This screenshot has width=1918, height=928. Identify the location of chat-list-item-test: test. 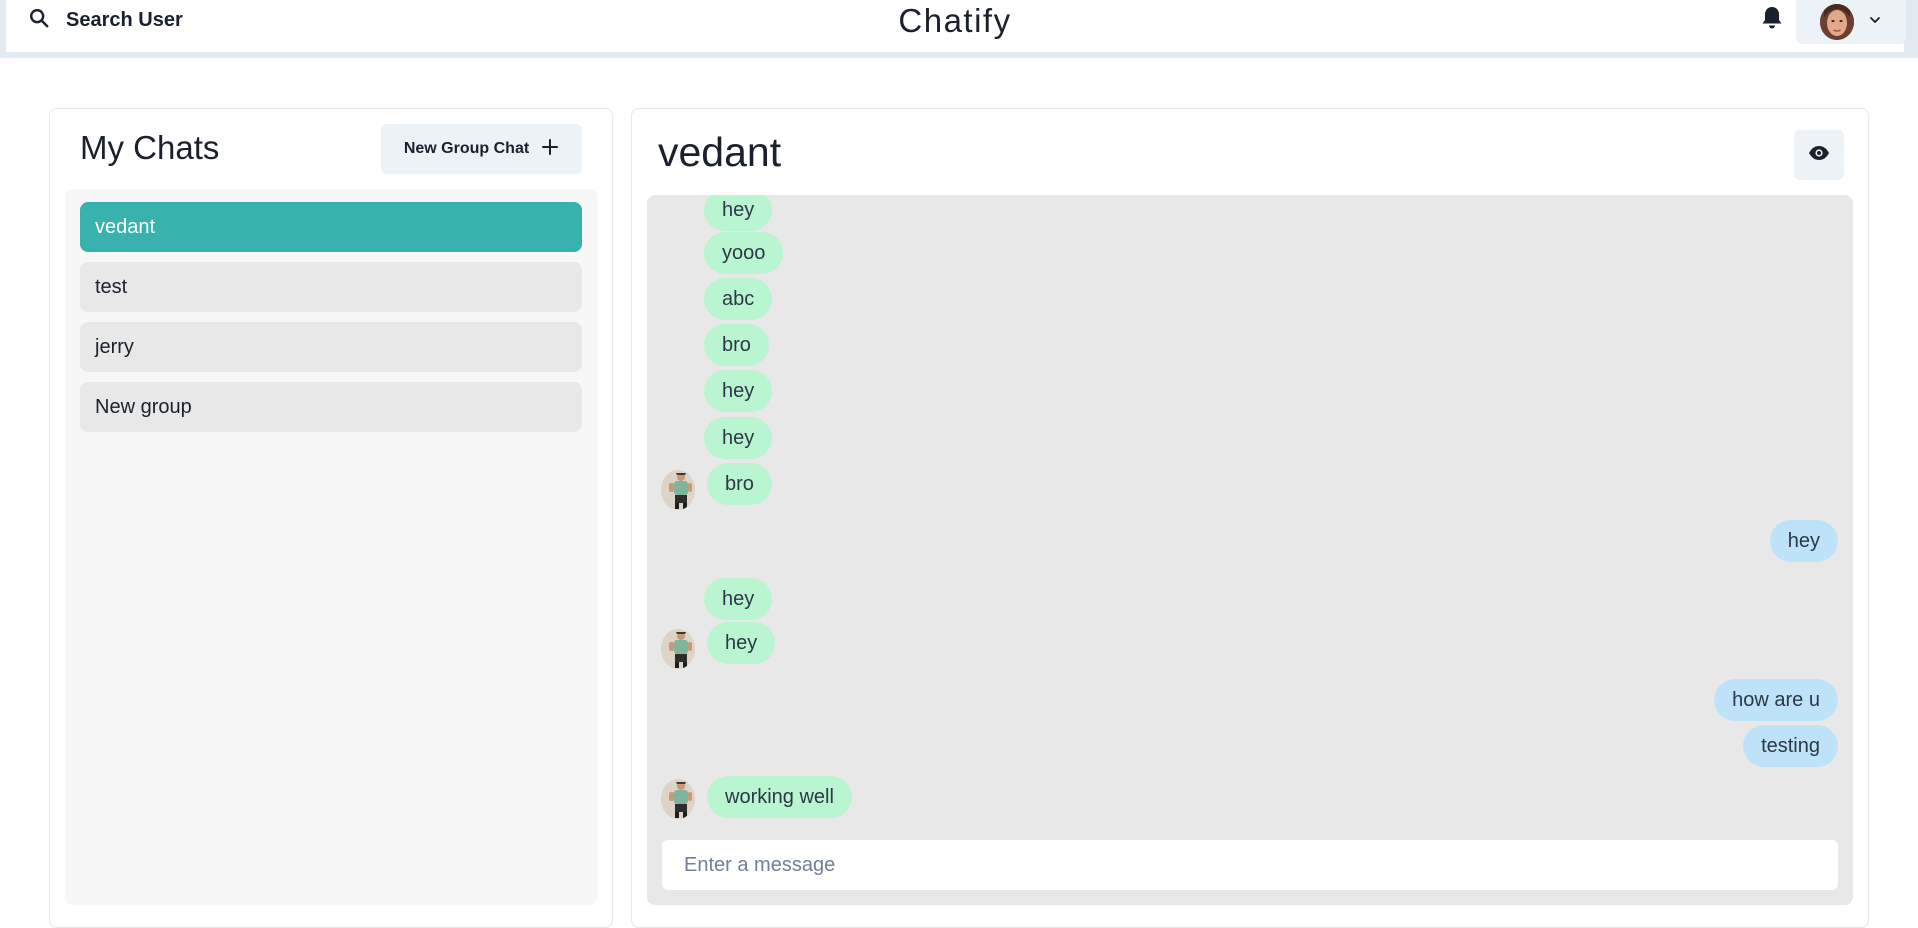
(331, 287).